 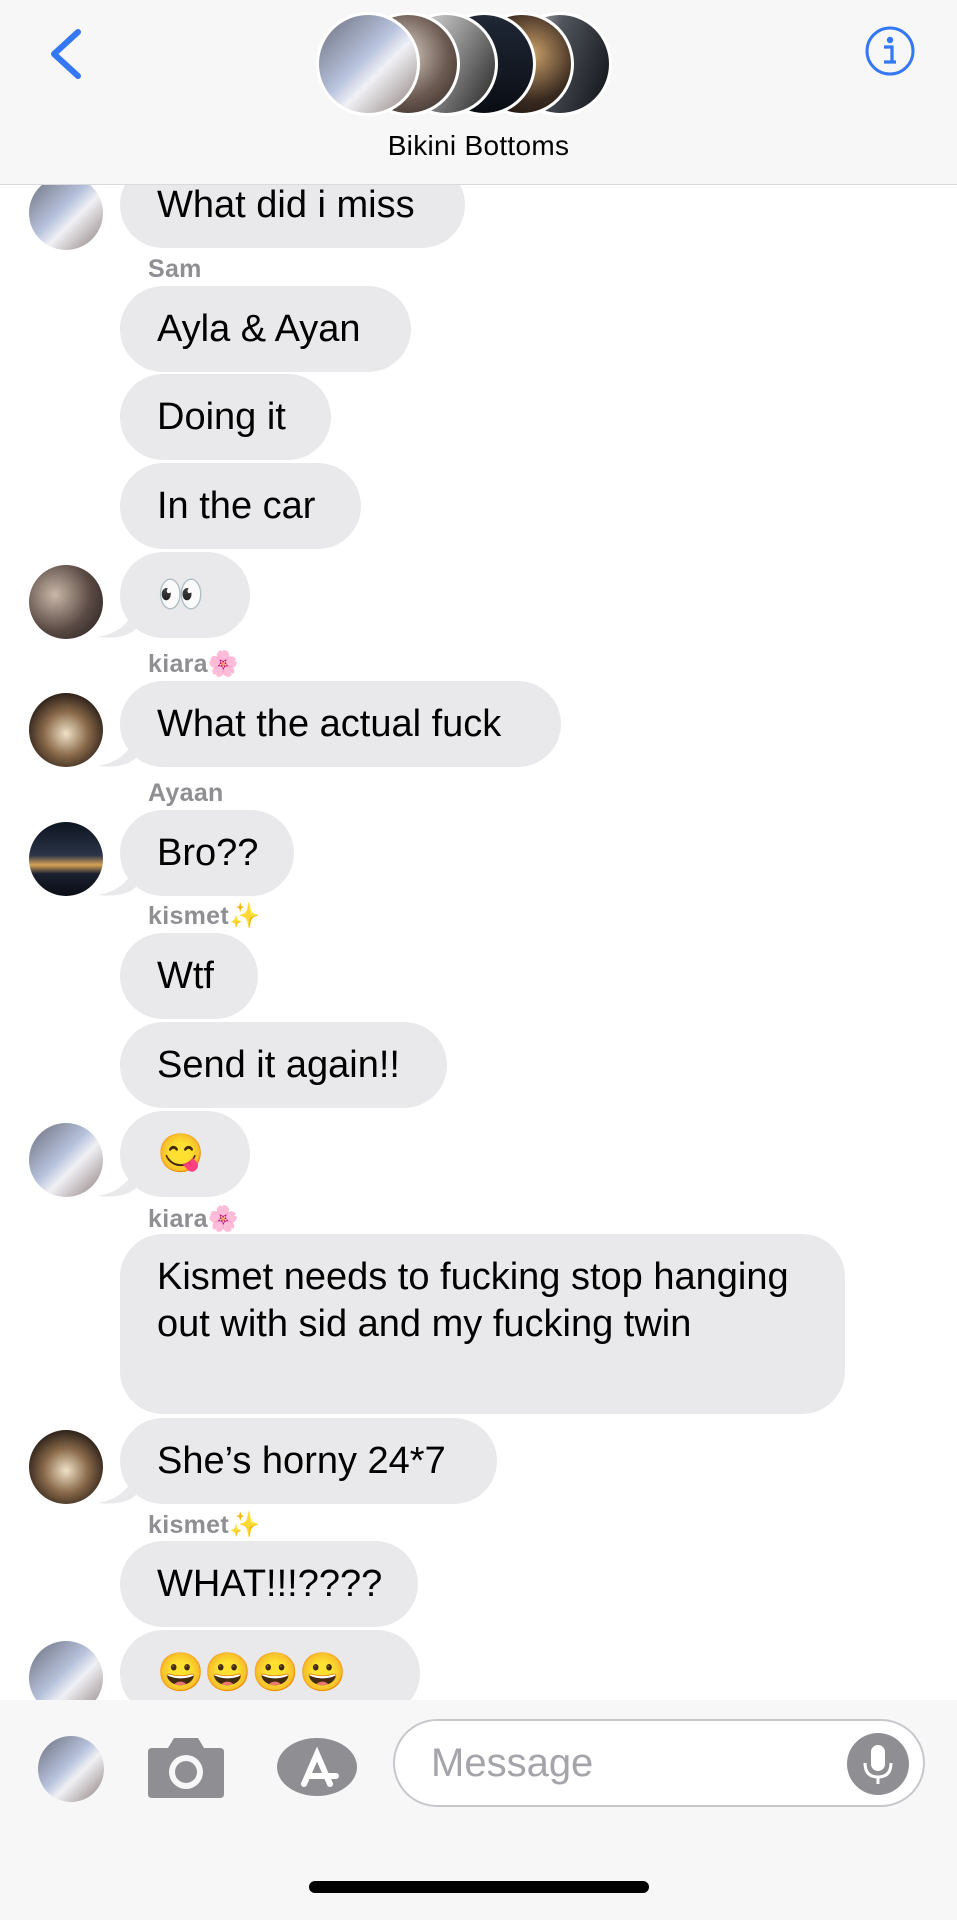 What do you see at coordinates (181, 594) in the screenshot?
I see `message-text: 👀` at bounding box center [181, 594].